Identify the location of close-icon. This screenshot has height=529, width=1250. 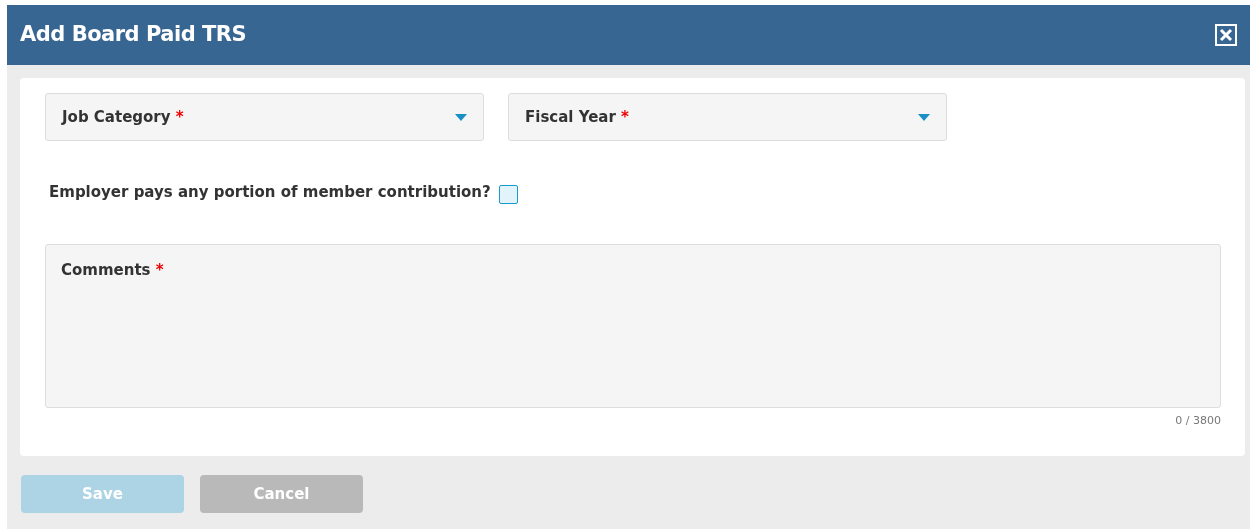
(1226, 35).